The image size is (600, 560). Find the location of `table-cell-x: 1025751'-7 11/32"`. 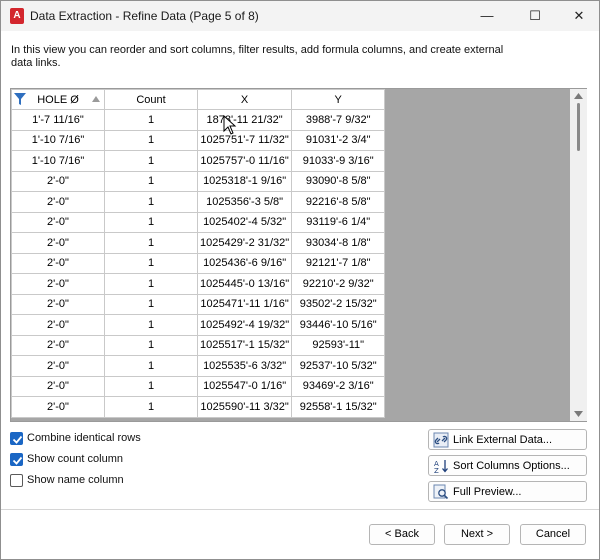

table-cell-x: 1025751'-7 11/32" is located at coordinates (244, 140).